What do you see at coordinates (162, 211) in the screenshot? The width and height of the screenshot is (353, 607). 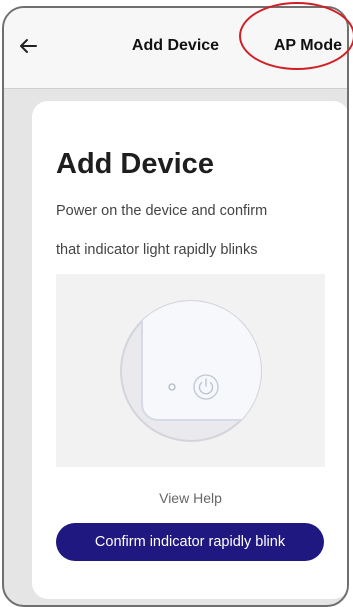 I see `description-line-1: Power on the device and confirm` at bounding box center [162, 211].